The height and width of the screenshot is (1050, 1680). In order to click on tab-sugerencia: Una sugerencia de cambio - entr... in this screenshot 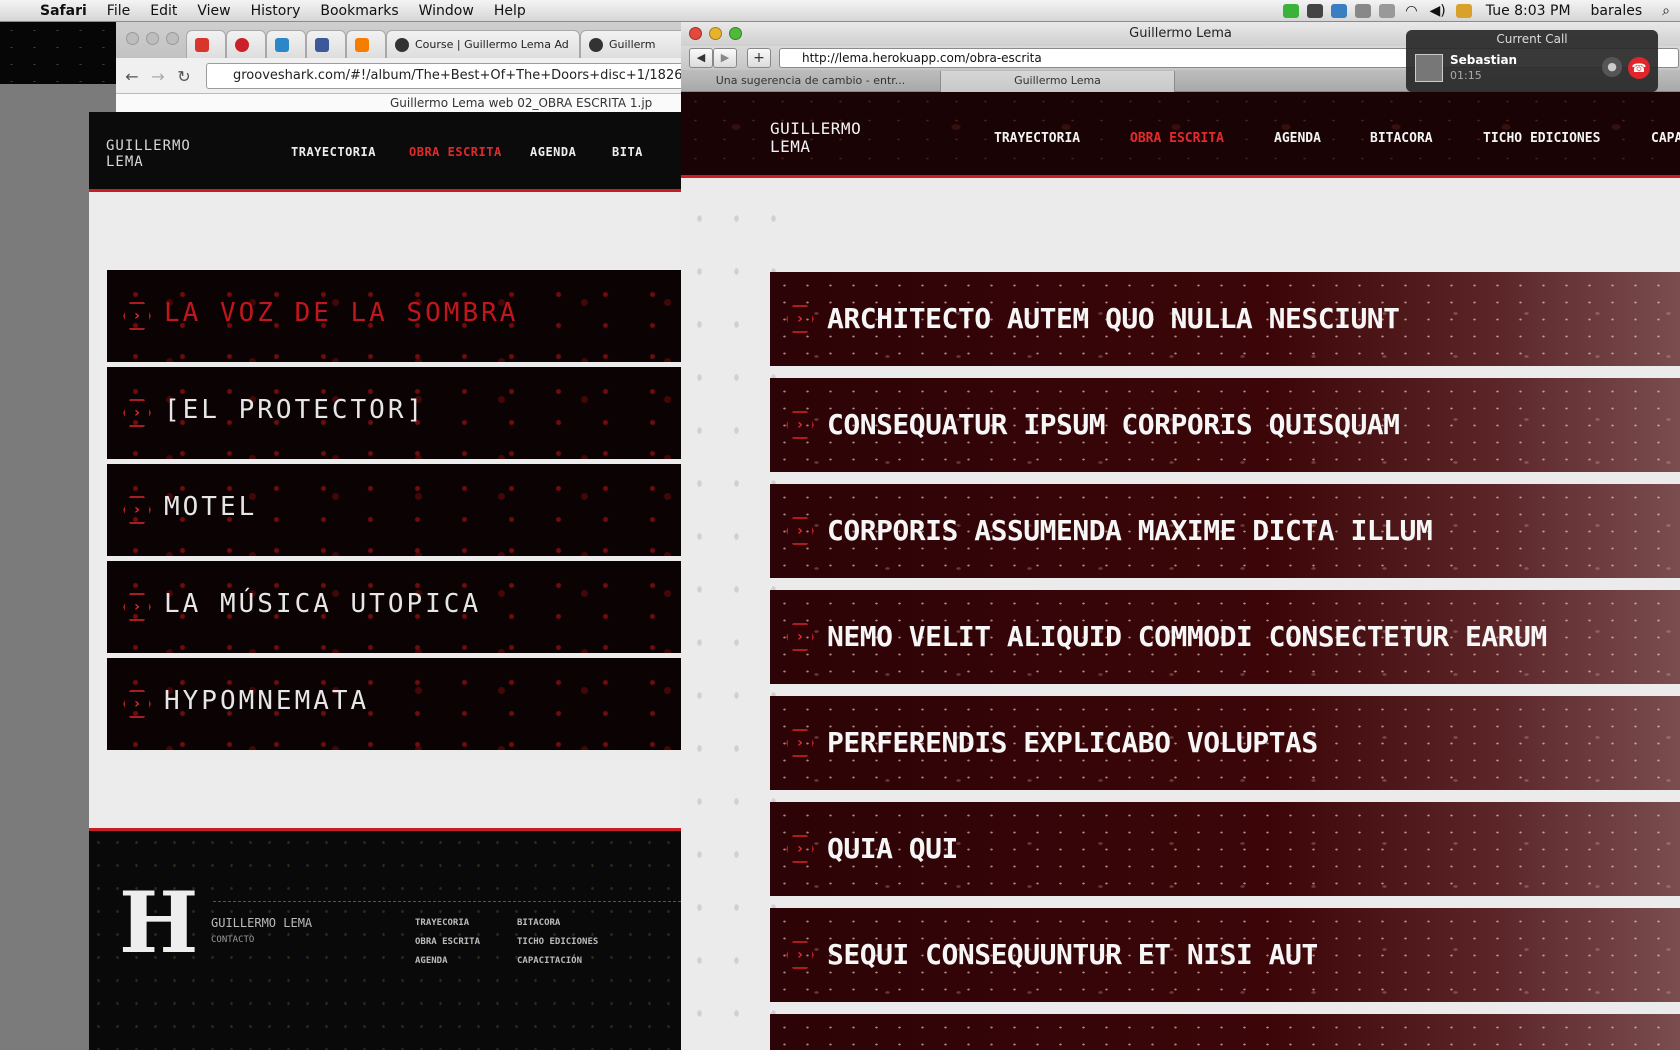, I will do `click(811, 81)`.